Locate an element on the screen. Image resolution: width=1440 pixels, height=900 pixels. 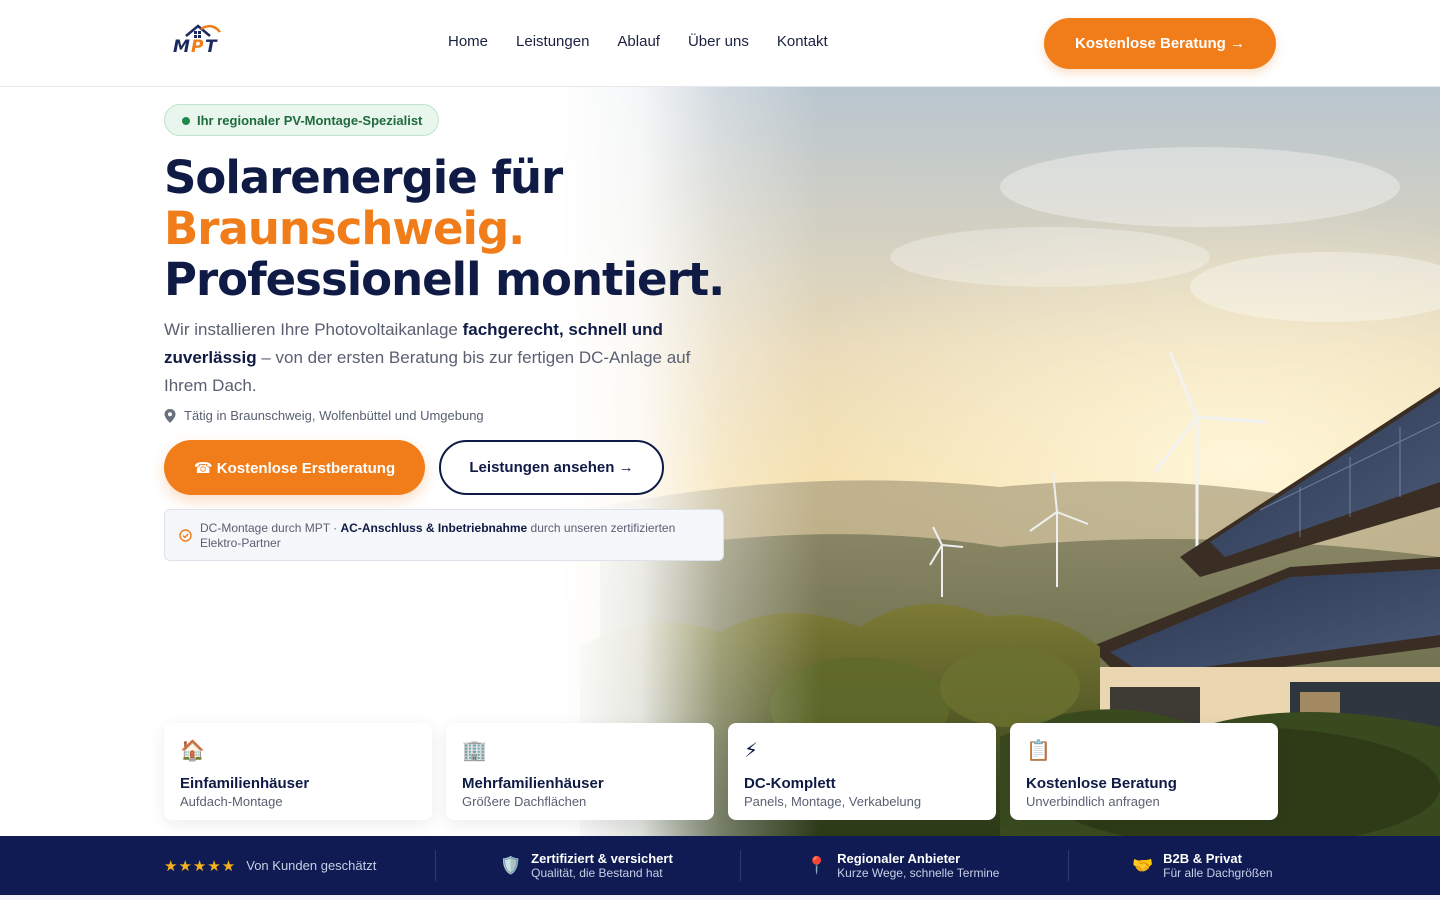
check-circle-icon is located at coordinates (185, 535).